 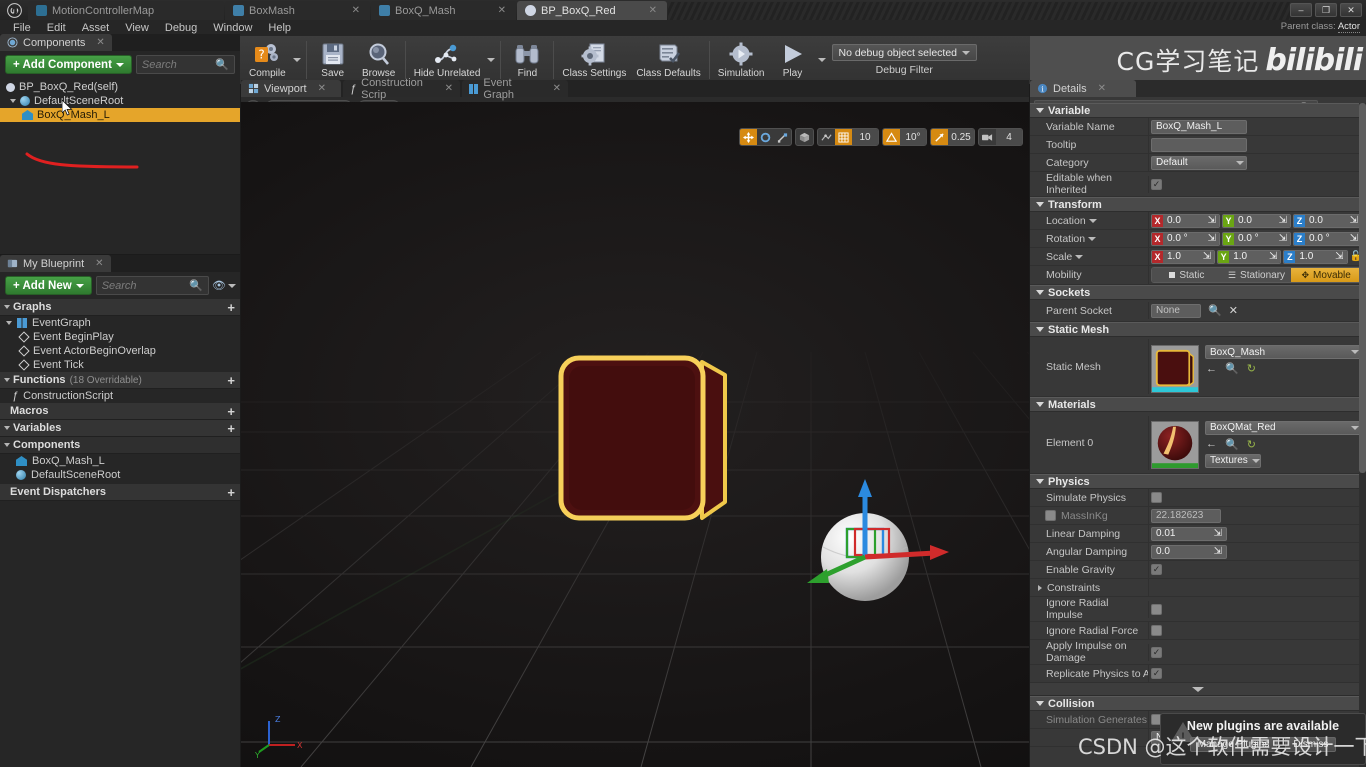 I want to click on menu-item-view: View, so click(x=137, y=28).